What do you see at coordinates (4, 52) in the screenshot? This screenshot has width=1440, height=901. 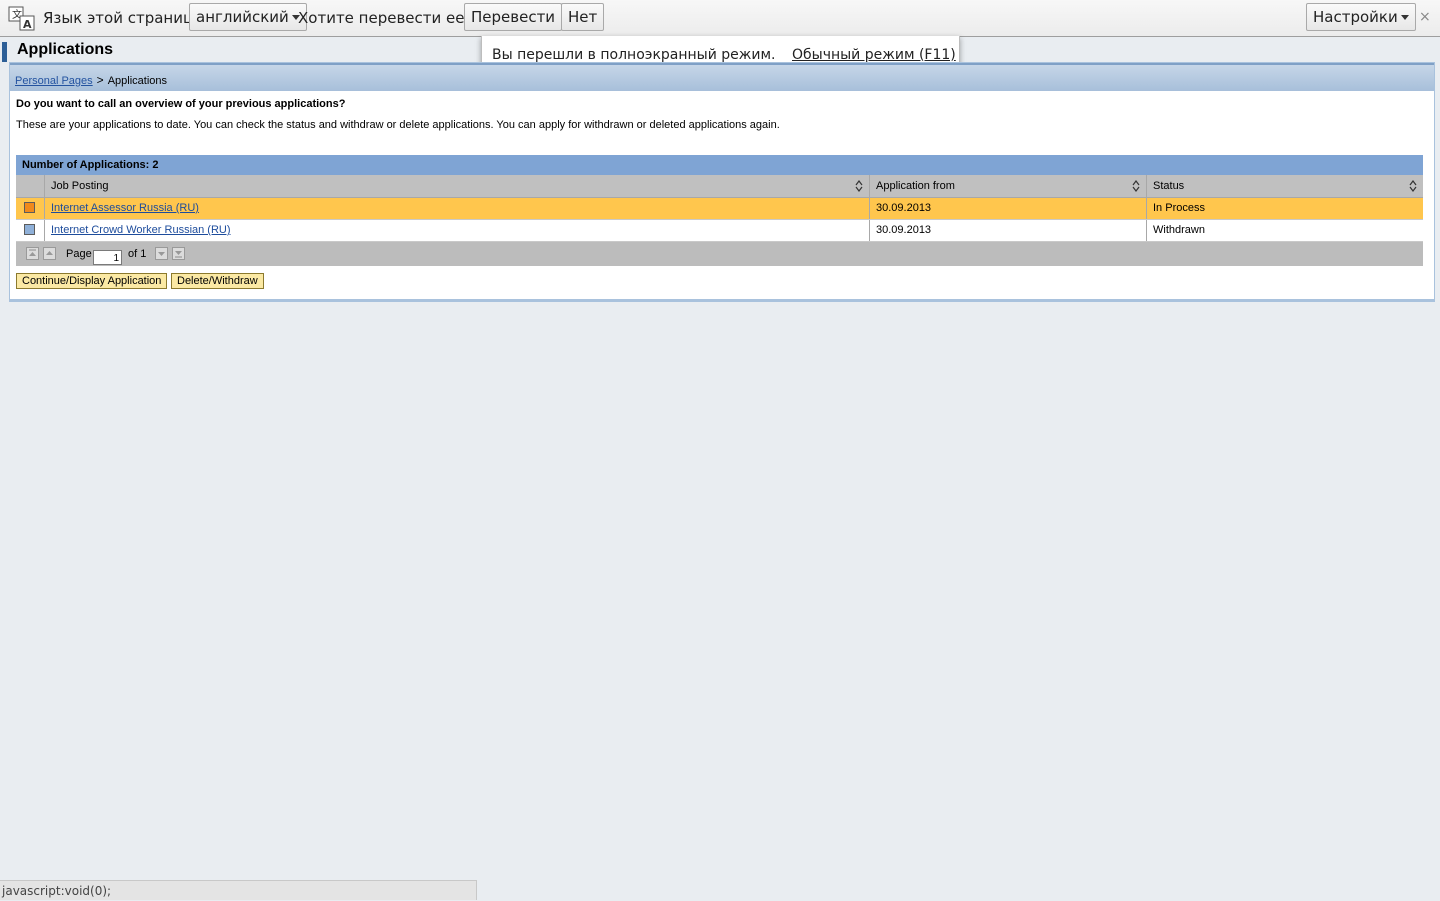 I see `title-accent-bar` at bounding box center [4, 52].